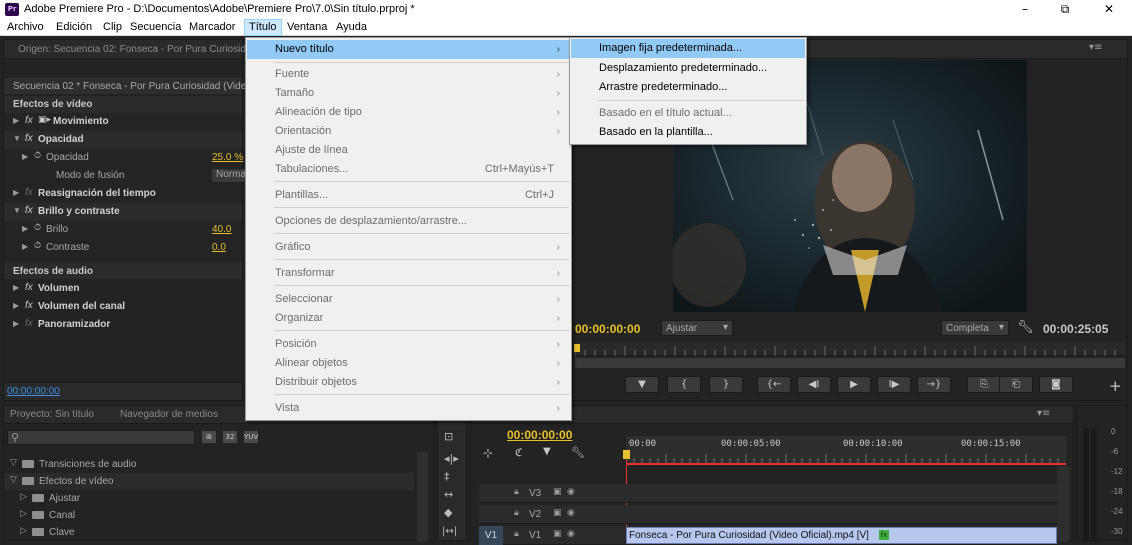 The width and height of the screenshot is (1132, 545). What do you see at coordinates (408, 131) in the screenshot?
I see `titulo-menu-item: Orientación ›` at bounding box center [408, 131].